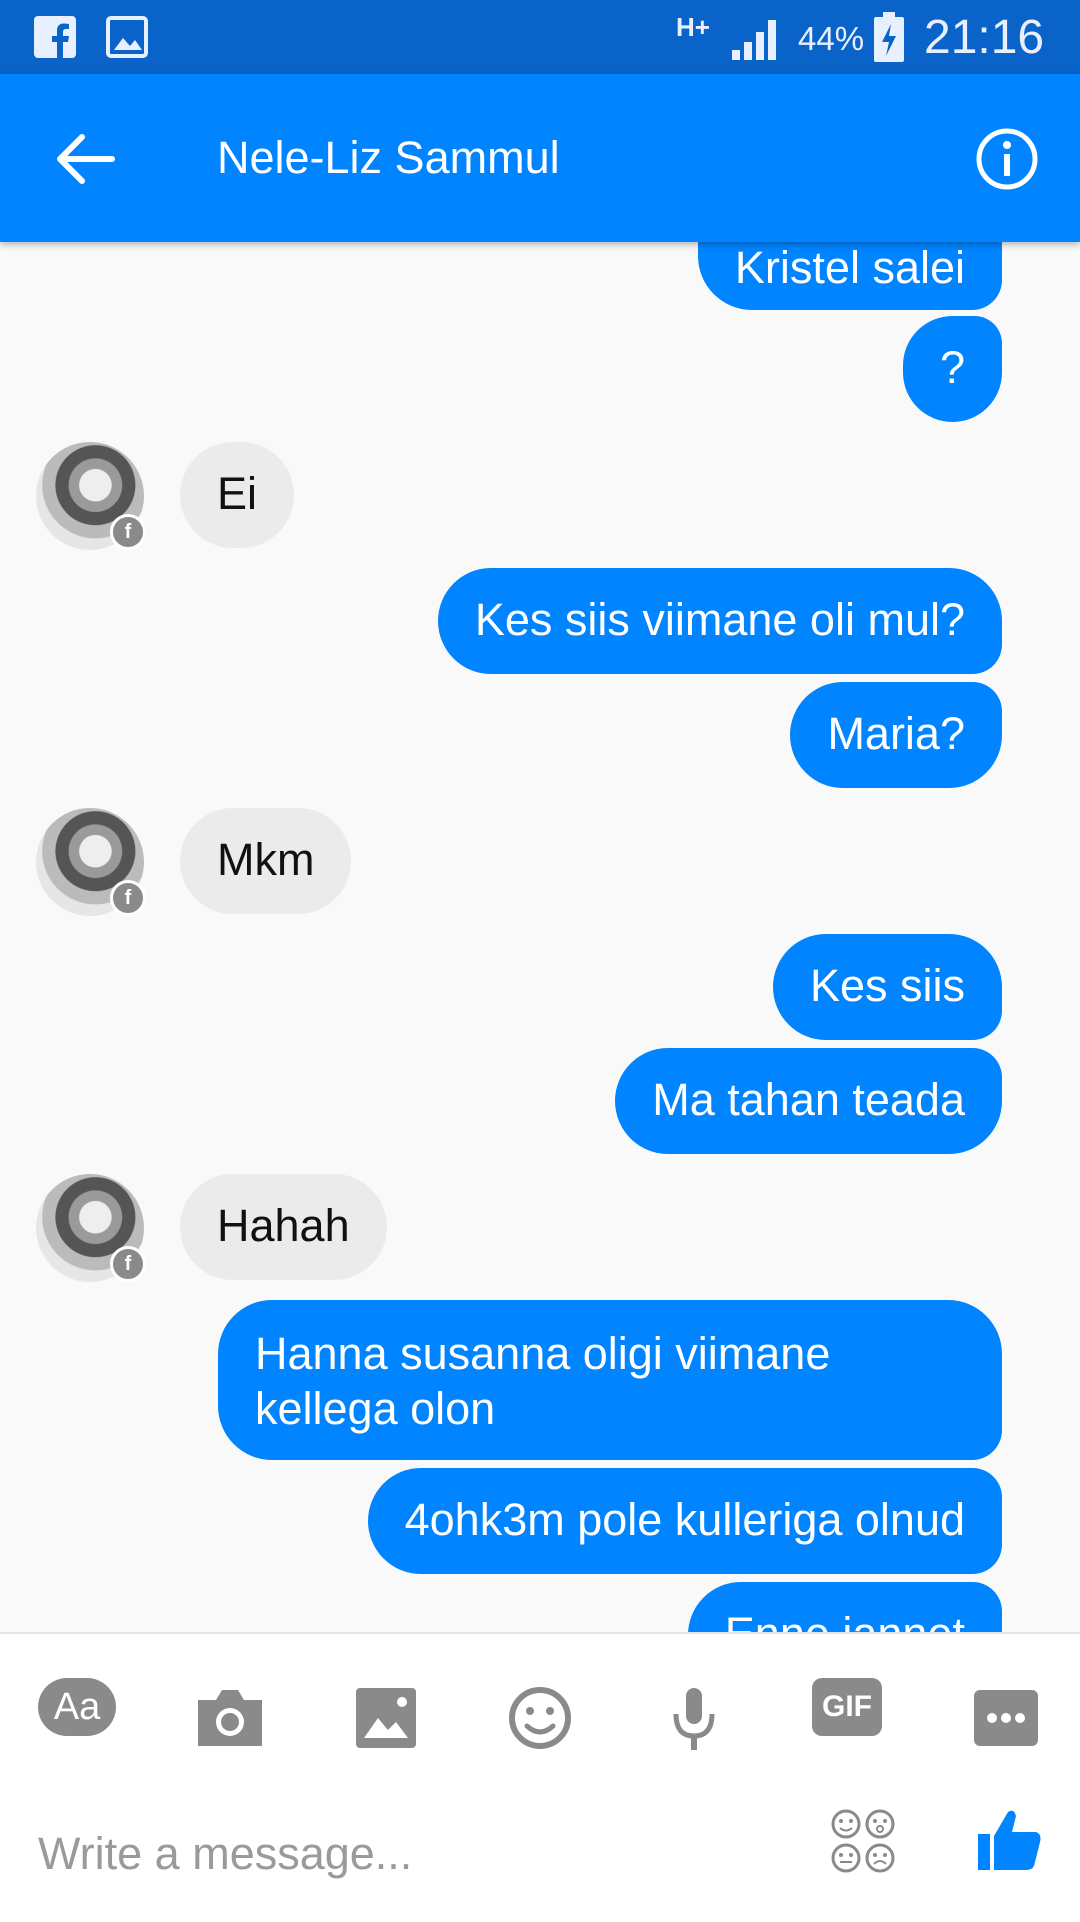 This screenshot has height=1922, width=1080. Describe the element at coordinates (844, 1607) in the screenshot. I see `message-outgoing: Enne jannet` at that location.